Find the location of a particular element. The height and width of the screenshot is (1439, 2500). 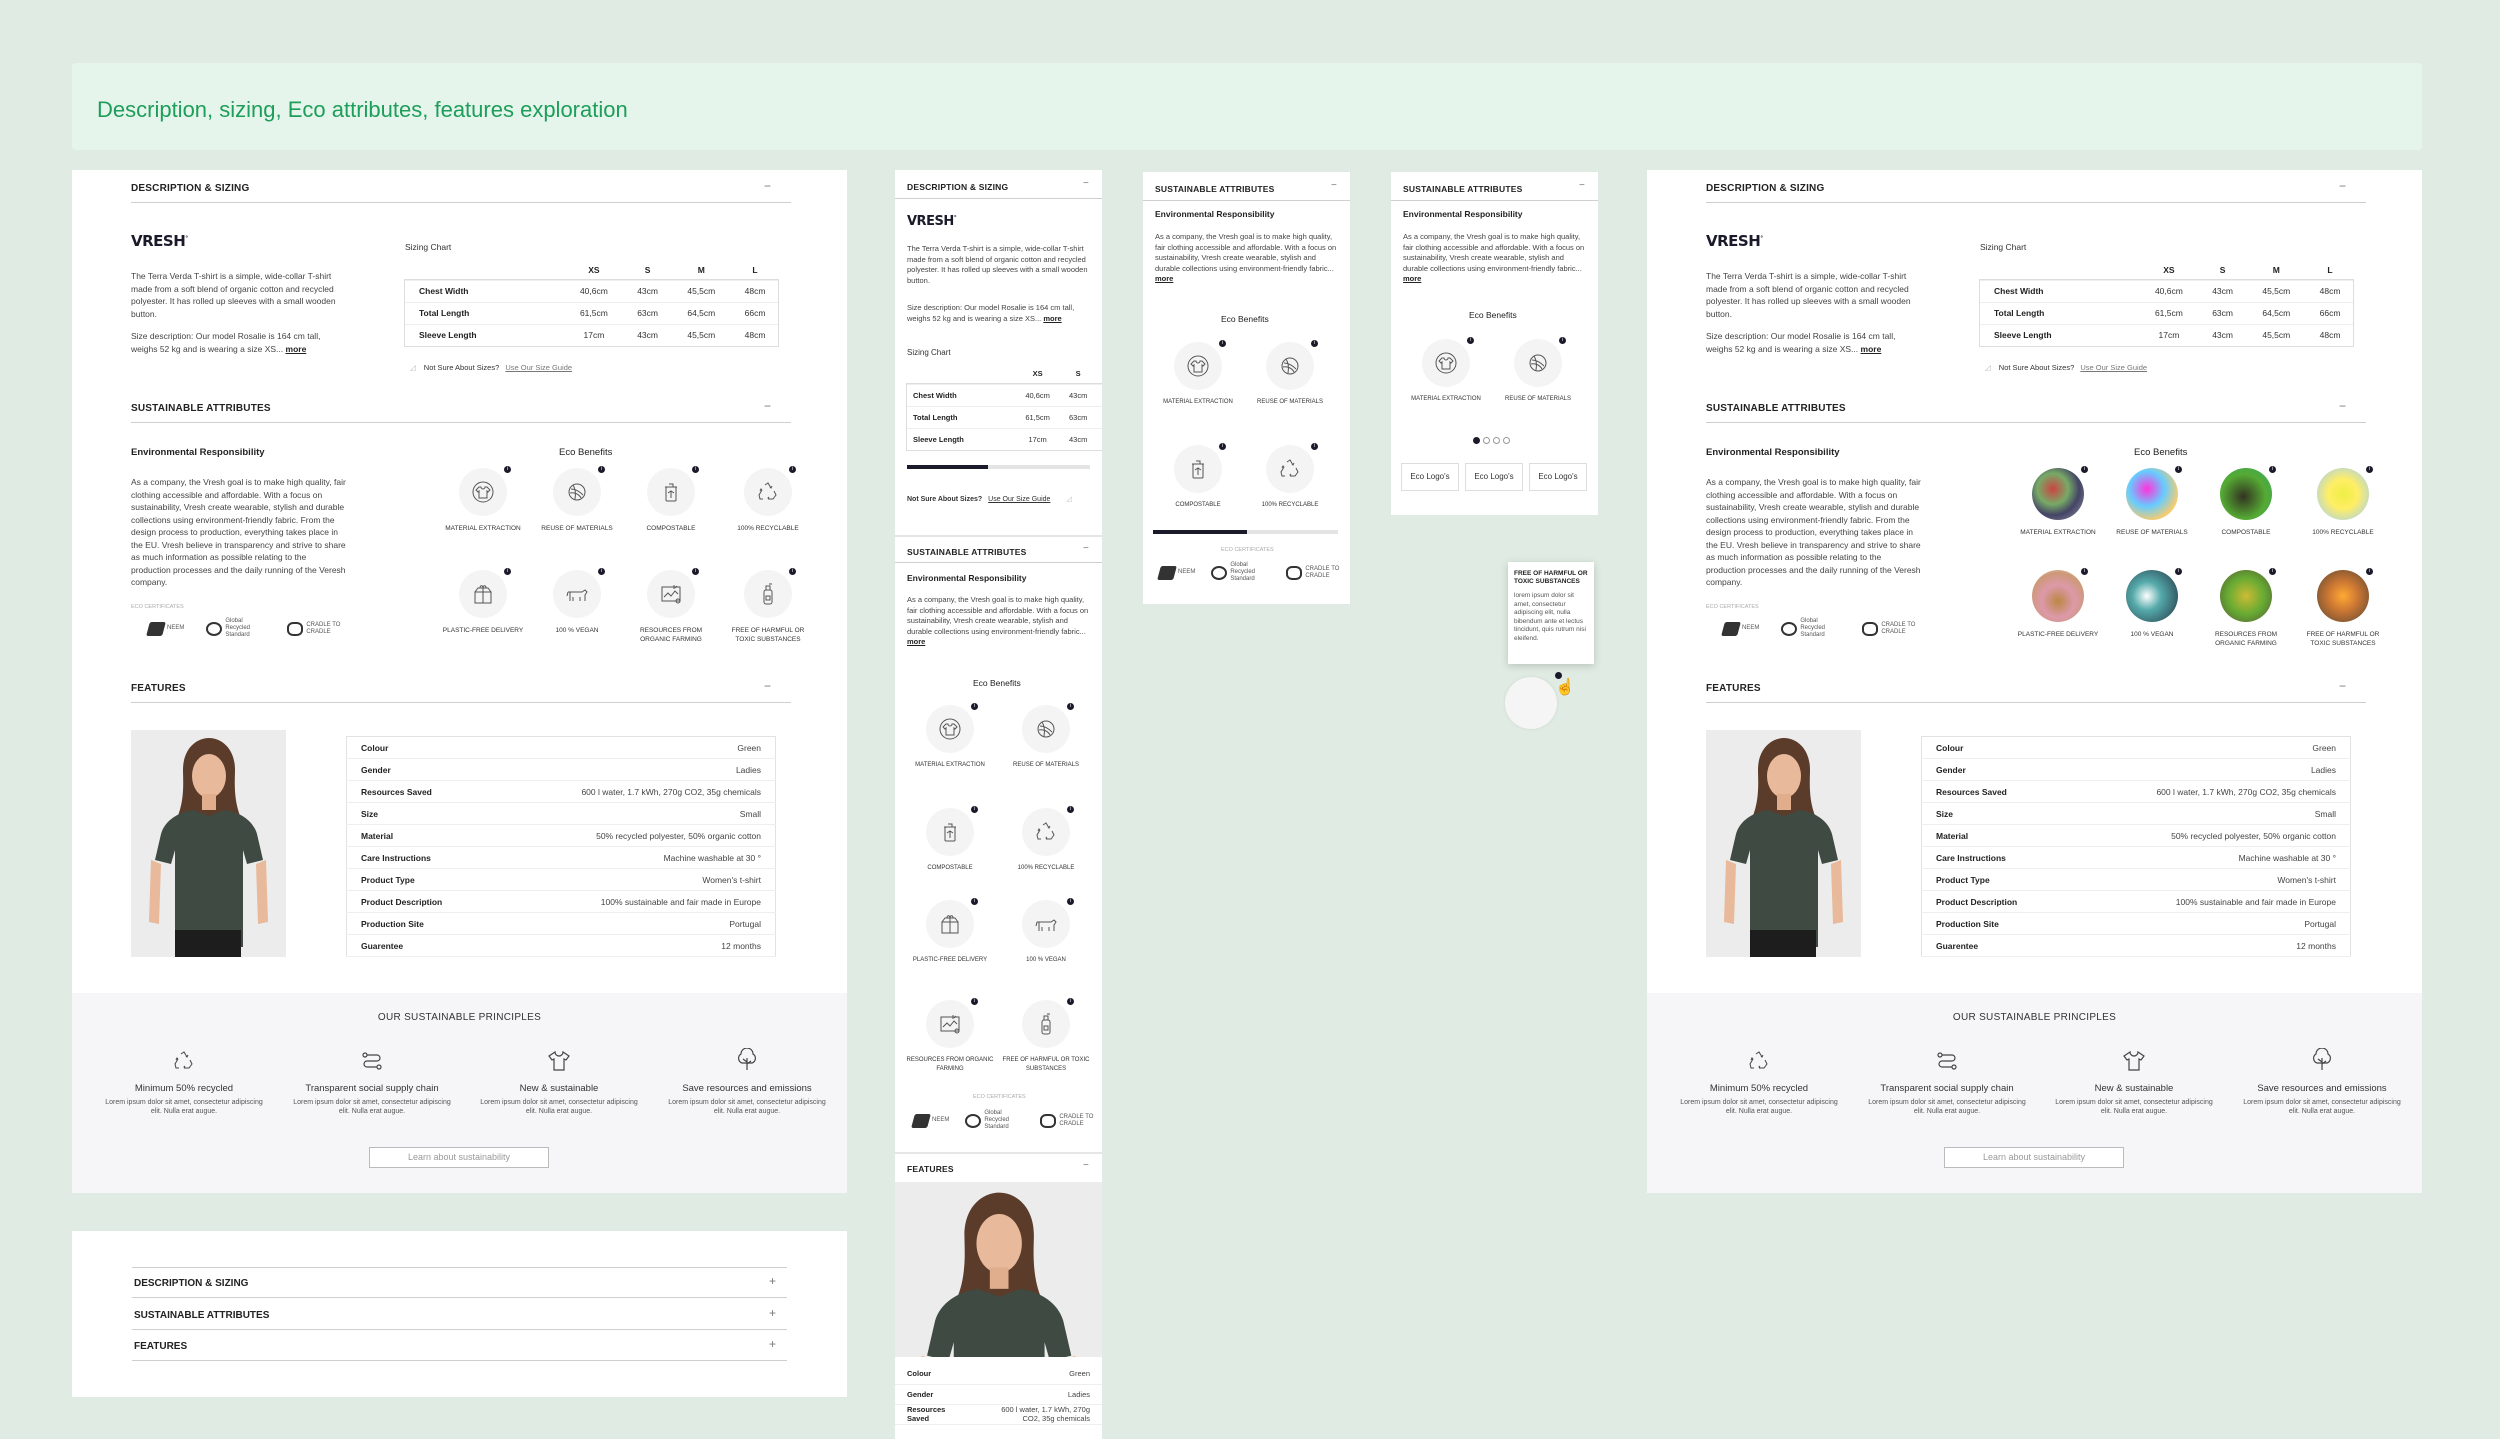

scroll-progress is located at coordinates (998, 467).